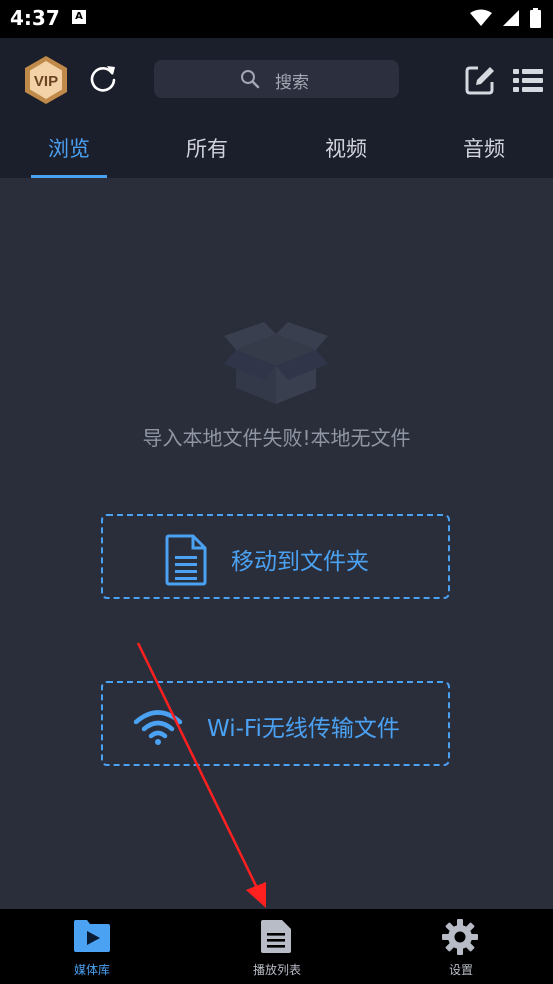 The image size is (553, 984). I want to click on edit-button, so click(480, 80).